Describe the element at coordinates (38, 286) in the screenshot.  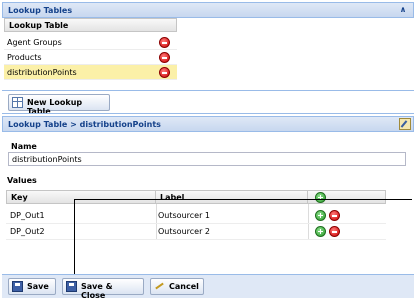
I see `save-label: Save` at that location.